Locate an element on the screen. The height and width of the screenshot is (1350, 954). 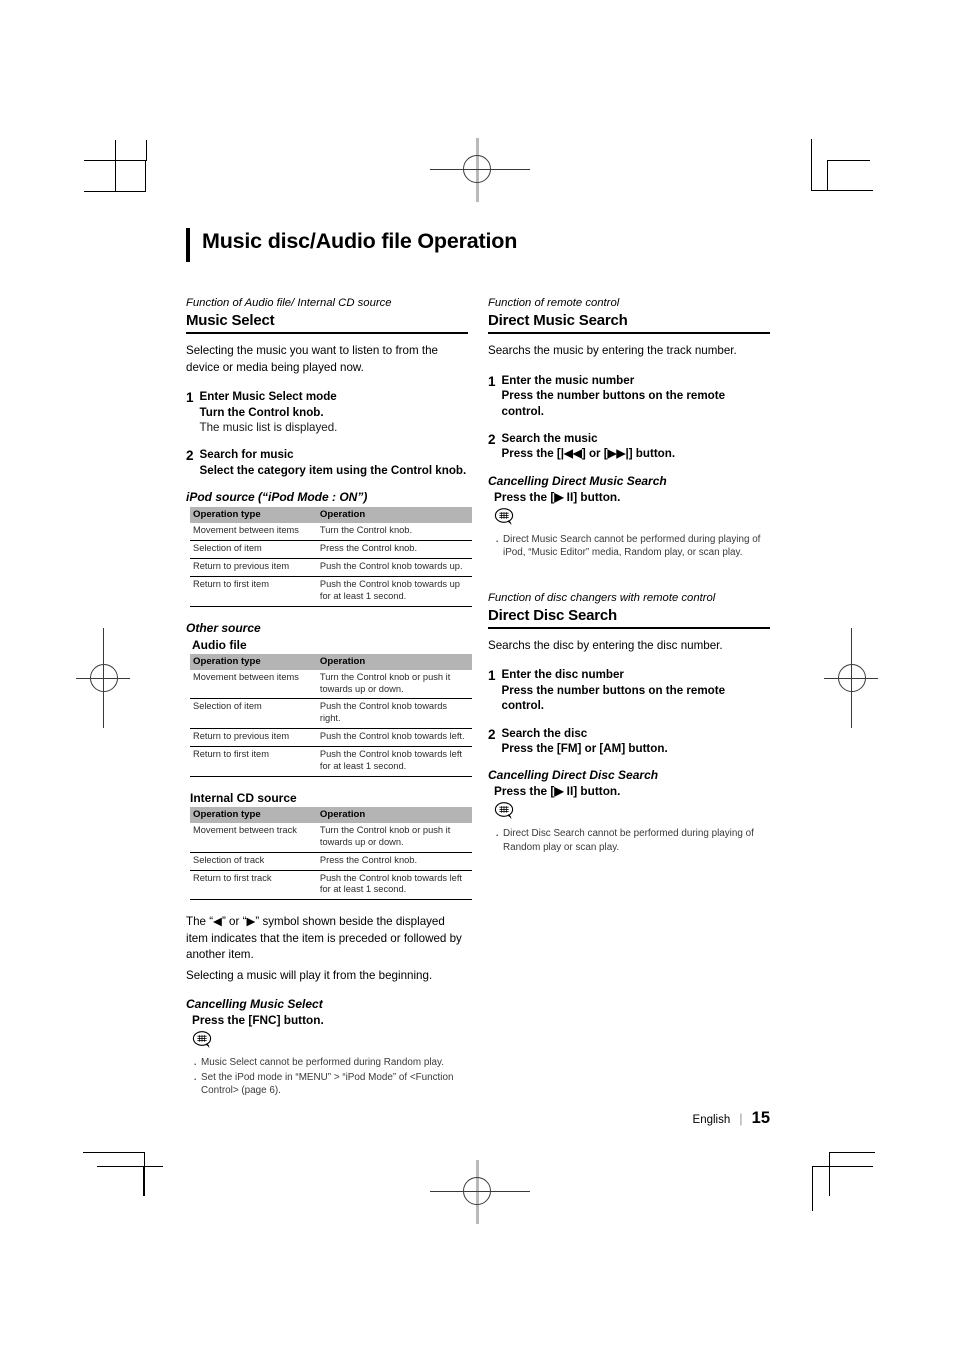
table-caption-ipod-source: iPod source (“iPod Mode : ON”) is located at coordinates (277, 497).